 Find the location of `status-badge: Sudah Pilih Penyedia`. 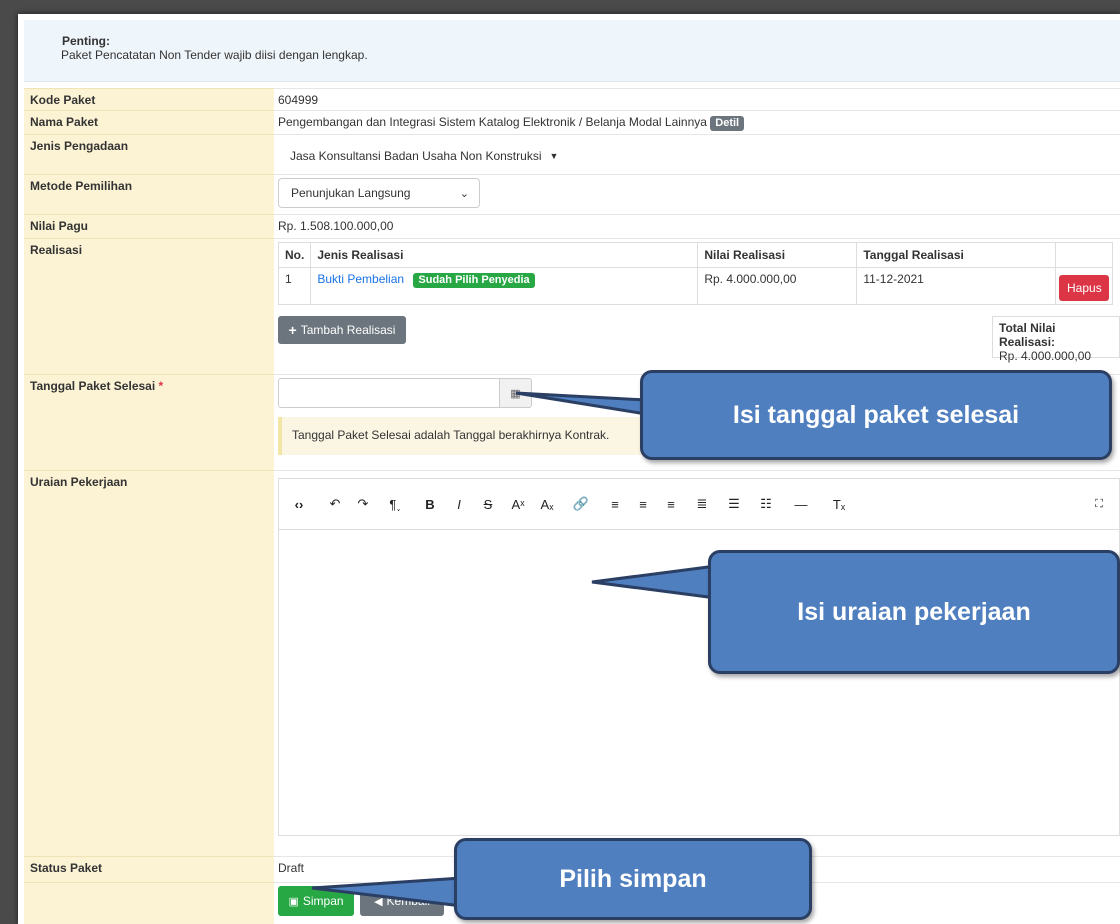

status-badge: Sudah Pilih Penyedia is located at coordinates (474, 280).